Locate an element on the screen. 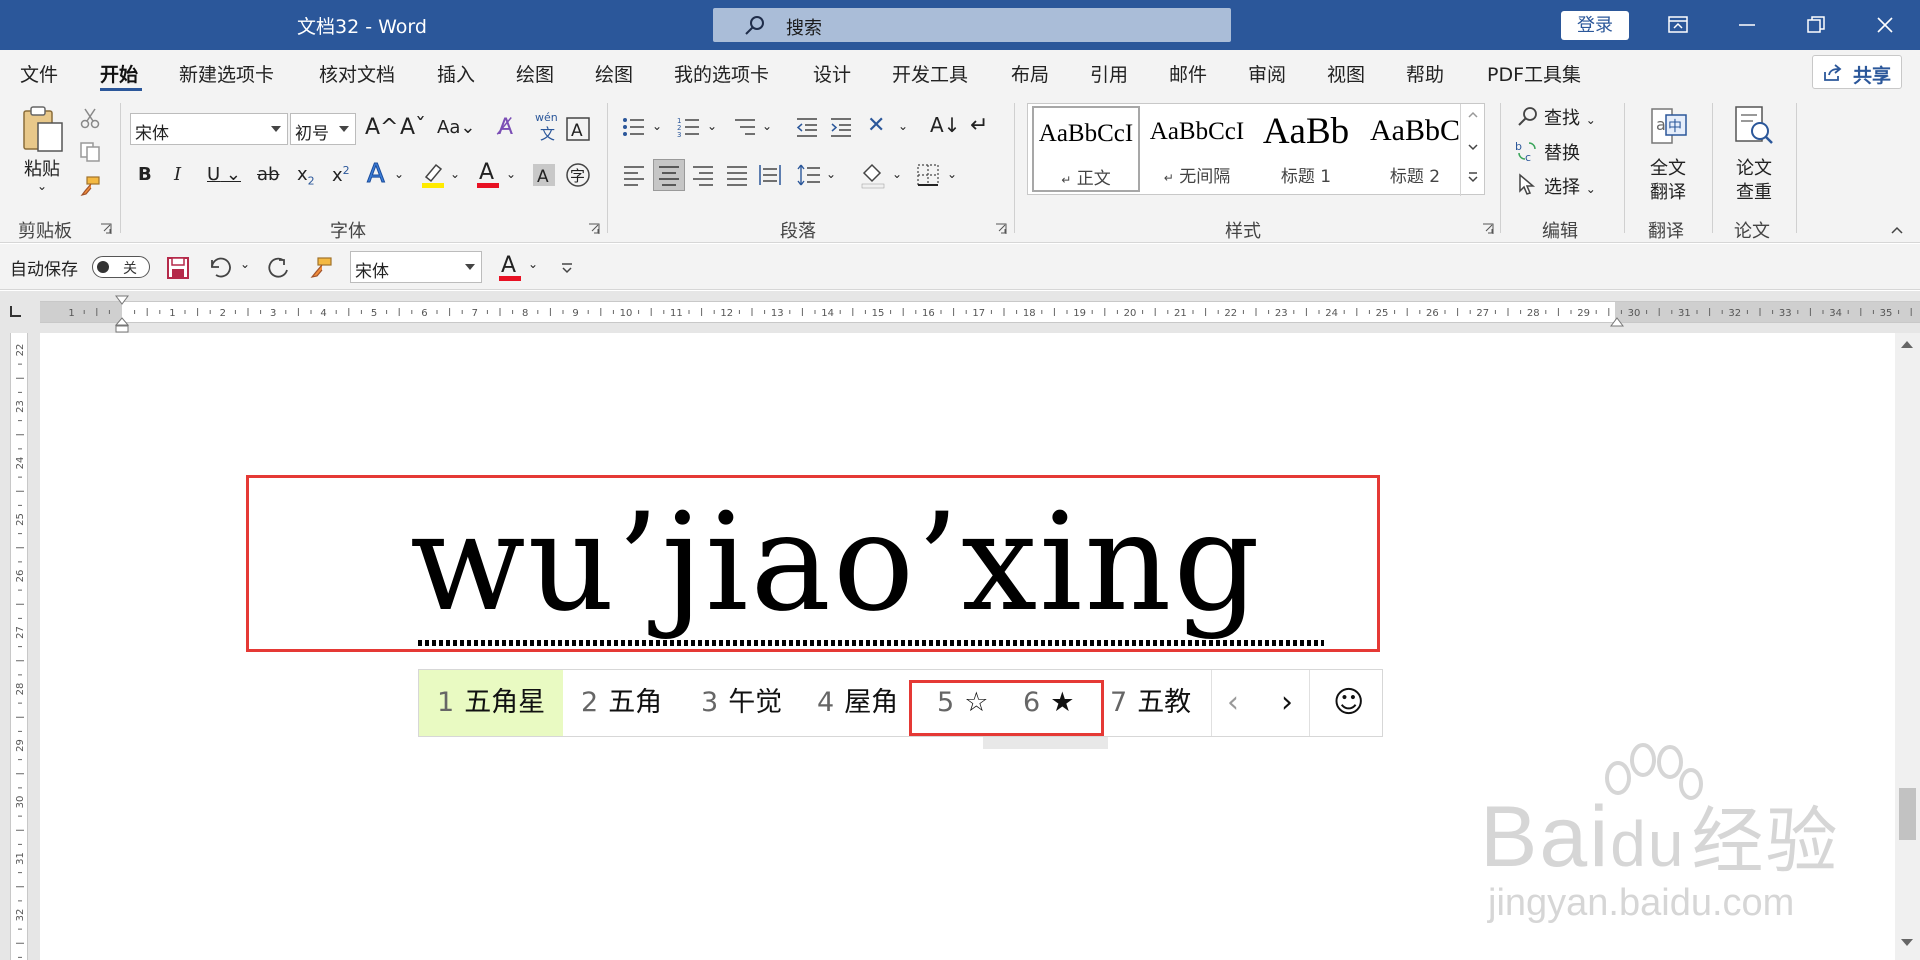 This screenshot has width=1920, height=960. chinese-layout-dropdown: ⌄ is located at coordinates (903, 126).